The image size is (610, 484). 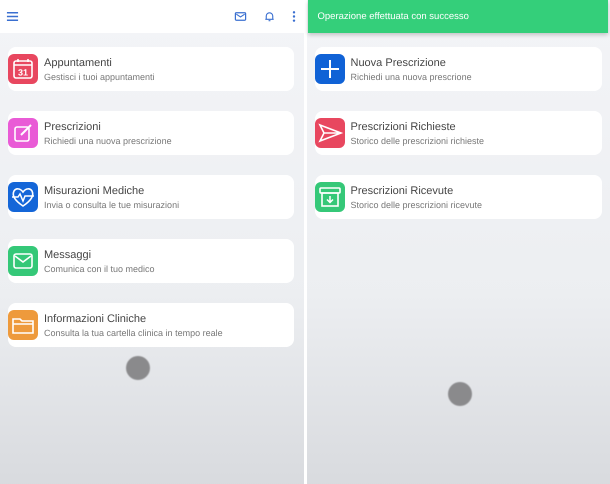 What do you see at coordinates (151, 261) in the screenshot?
I see `menu-card: Messaggi Comunica con il tuo medico` at bounding box center [151, 261].